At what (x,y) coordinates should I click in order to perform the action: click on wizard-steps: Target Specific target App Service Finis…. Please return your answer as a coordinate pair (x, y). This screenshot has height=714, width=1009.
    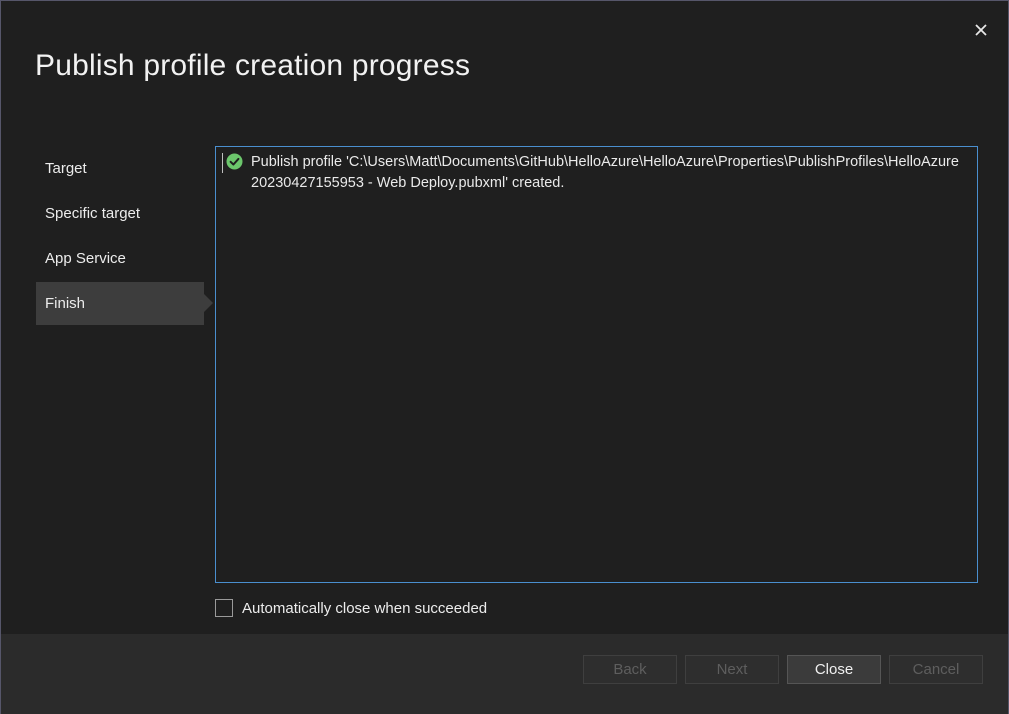
    Looking at the image, I should click on (125, 237).